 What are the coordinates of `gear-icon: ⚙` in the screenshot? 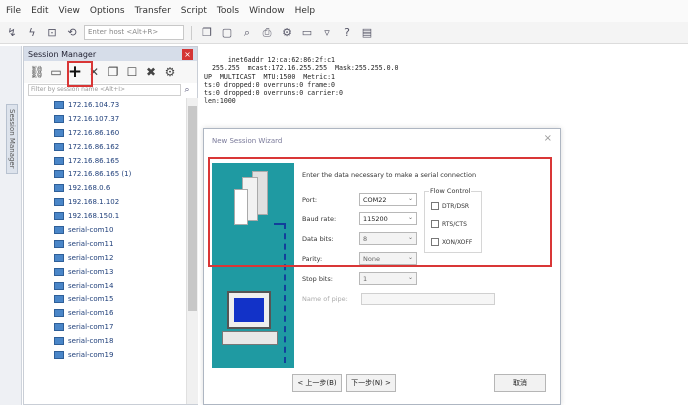 It's located at (170, 72).